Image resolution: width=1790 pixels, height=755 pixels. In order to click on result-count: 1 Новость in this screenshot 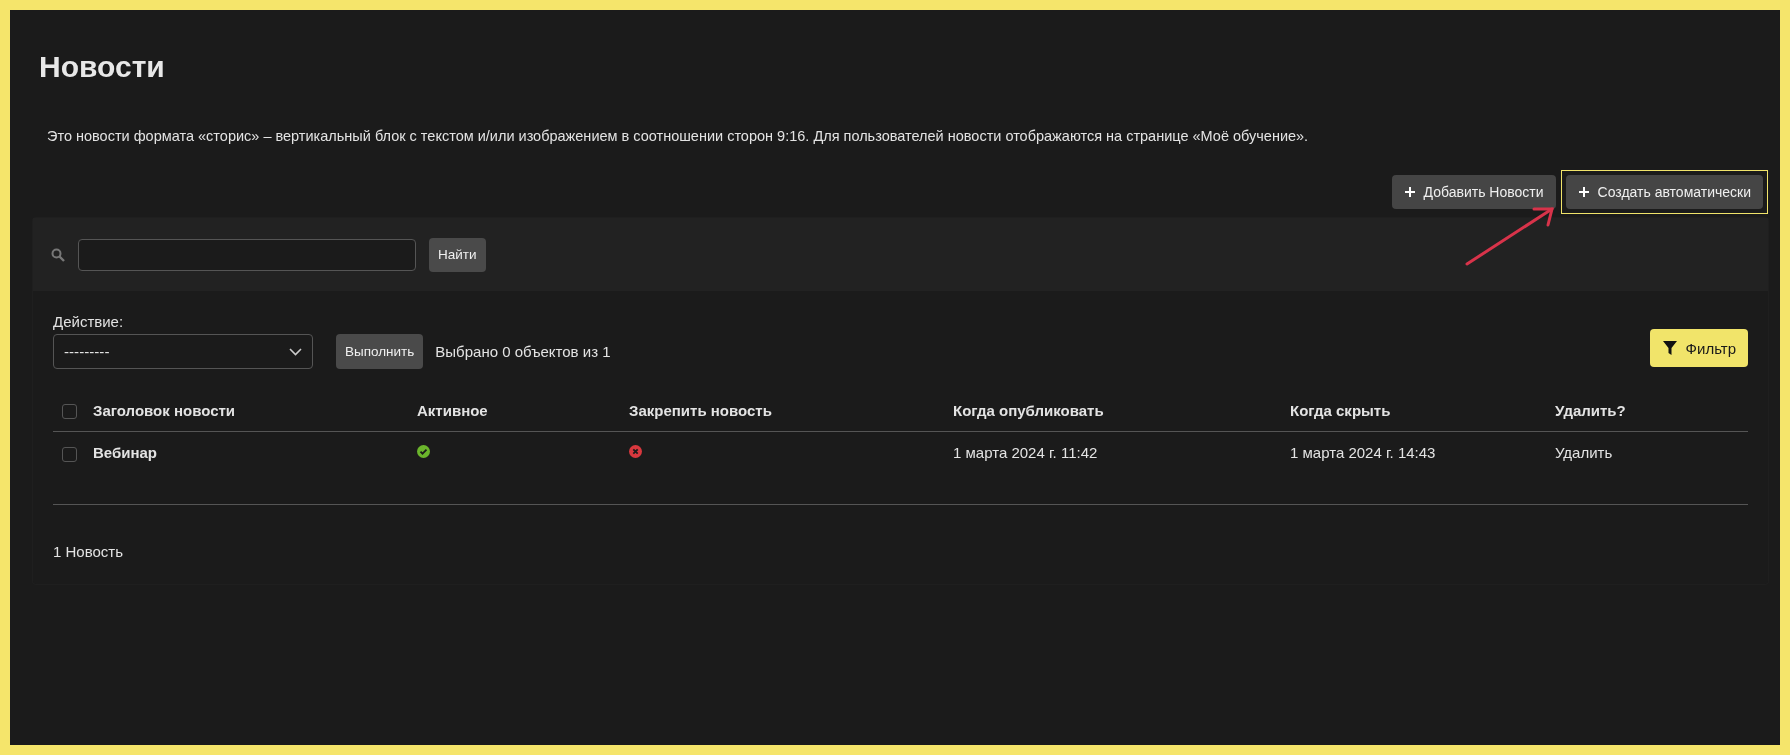, I will do `click(88, 551)`.